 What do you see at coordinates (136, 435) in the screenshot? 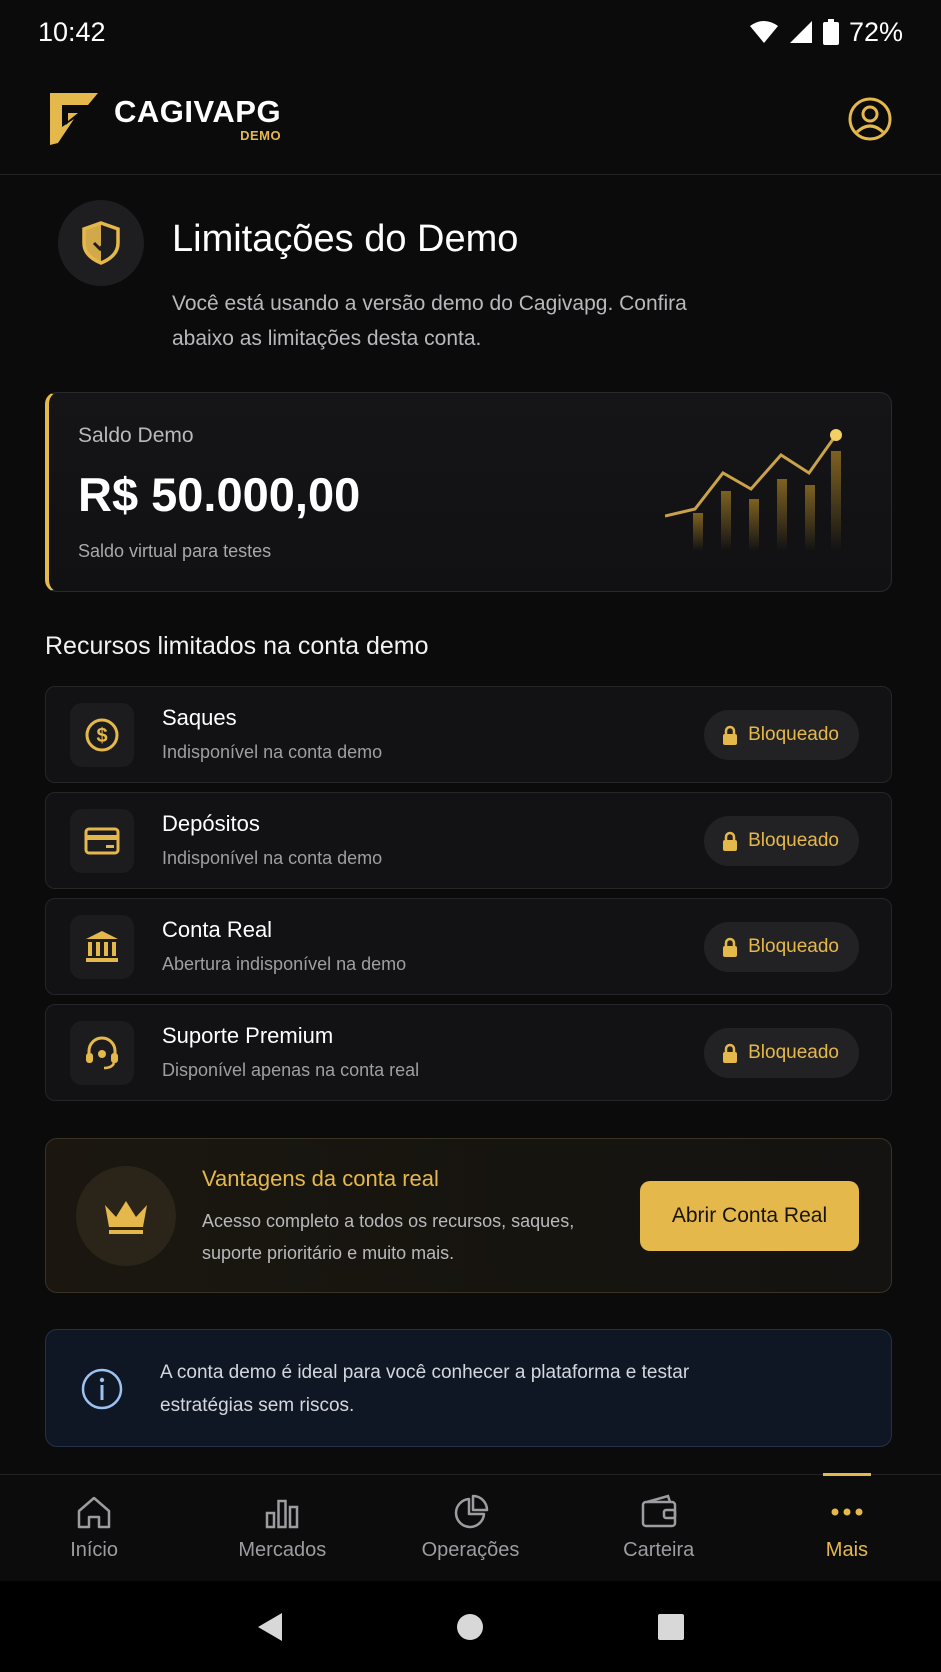
I see `balance-label: Saldo Demo` at bounding box center [136, 435].